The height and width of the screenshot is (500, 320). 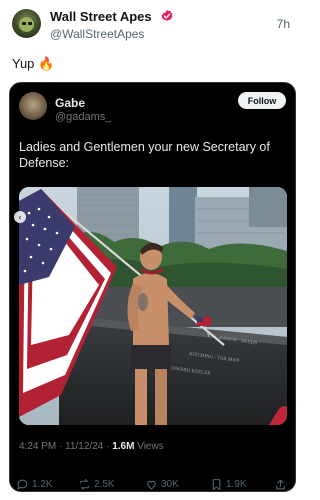 I want to click on quoted-author-avatar, so click(x=33, y=106).